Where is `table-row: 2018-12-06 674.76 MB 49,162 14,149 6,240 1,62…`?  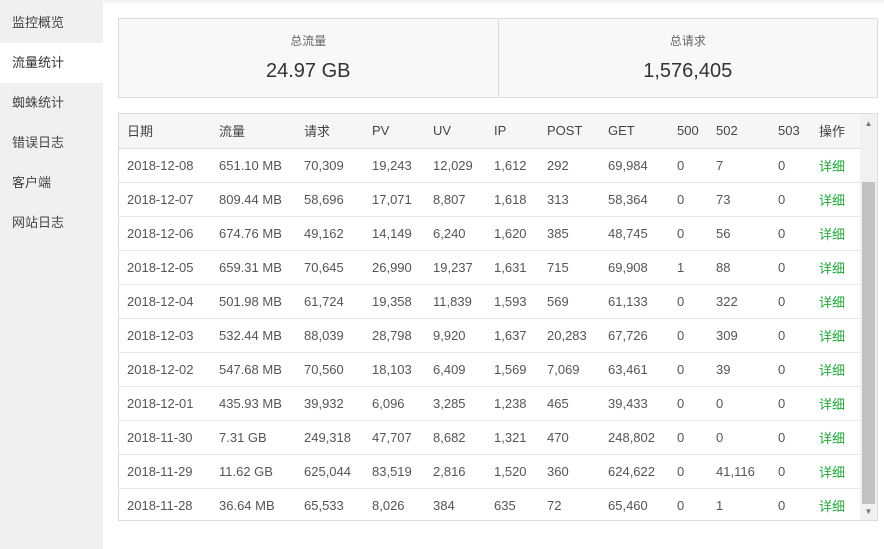
table-row: 2018-12-06 674.76 MB 49,162 14,149 6,240 1,62… is located at coordinates (490, 233).